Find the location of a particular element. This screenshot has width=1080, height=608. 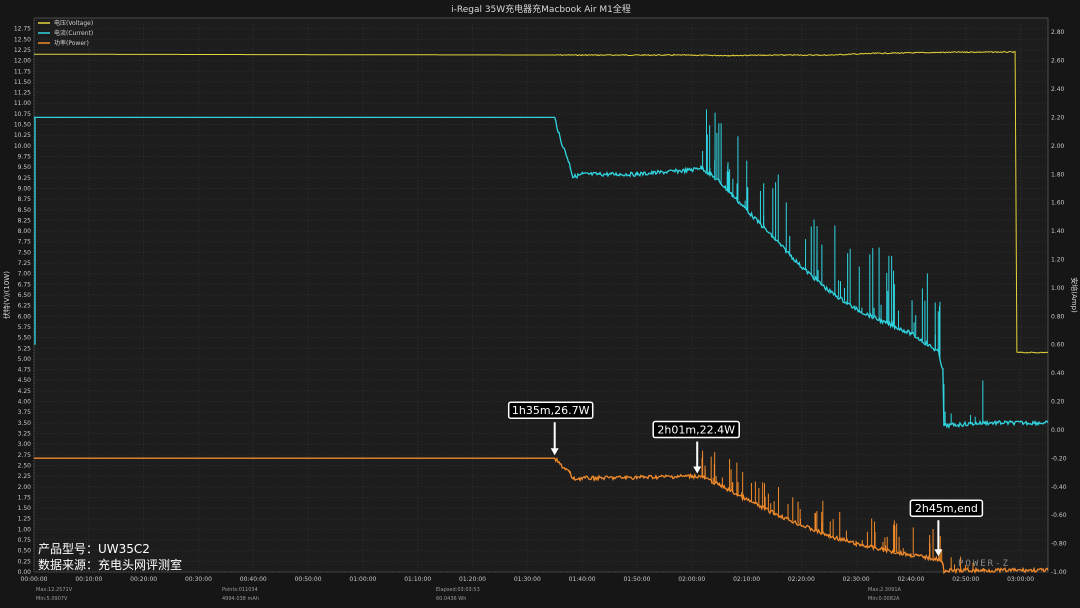

stat-max-current: Max:2.3091A is located at coordinates (884, 590).